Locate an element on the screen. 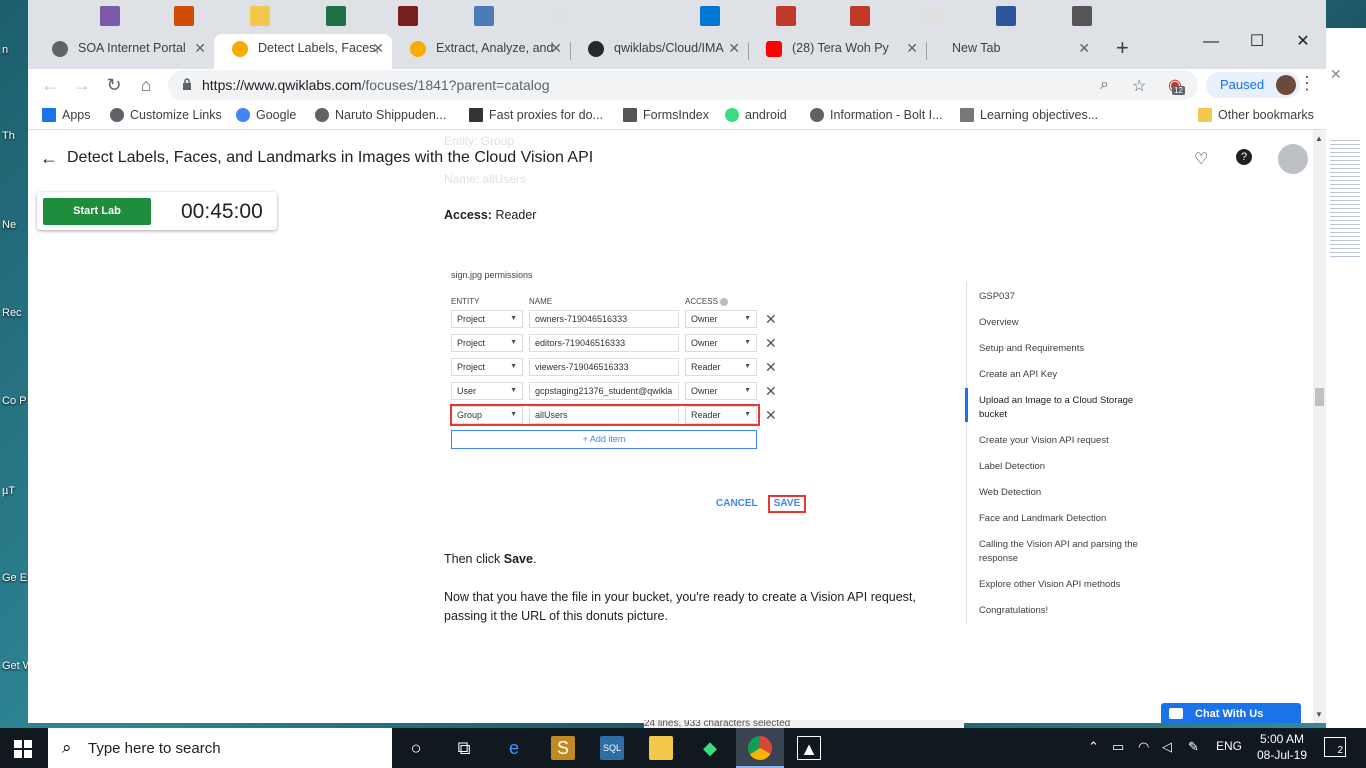 The height and width of the screenshot is (768, 1366). pen-icon: ✎ is located at coordinates (1193, 747).